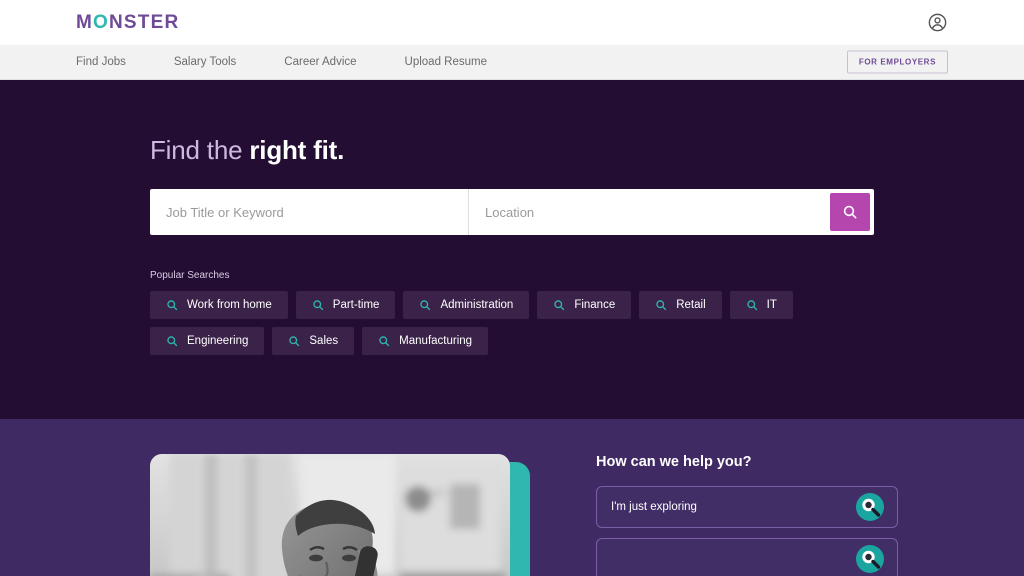  Describe the element at coordinates (654, 507) in the screenshot. I see `help-card-label: I'm just exploring` at that location.